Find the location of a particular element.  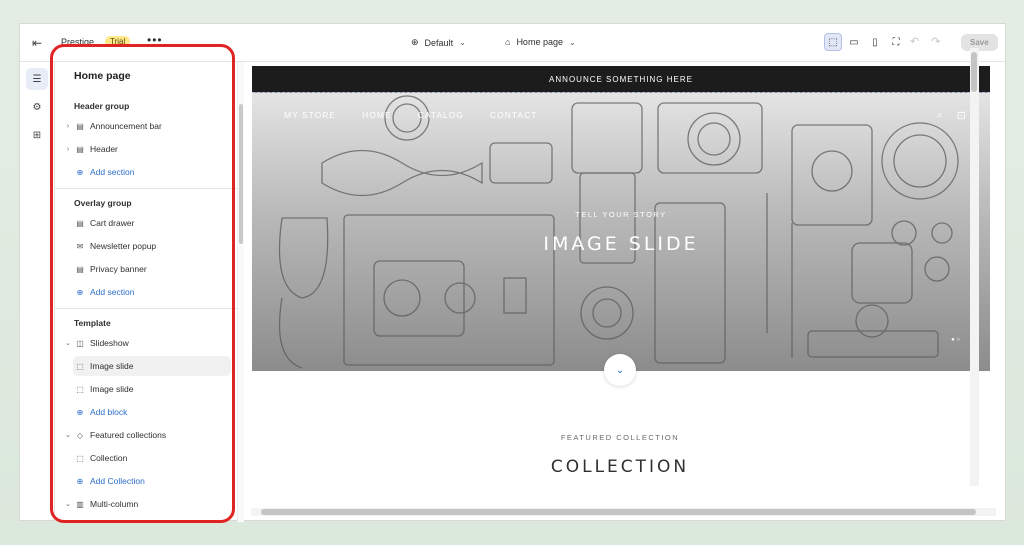

preview-vertical-scrollbar is located at coordinates (974, 267).